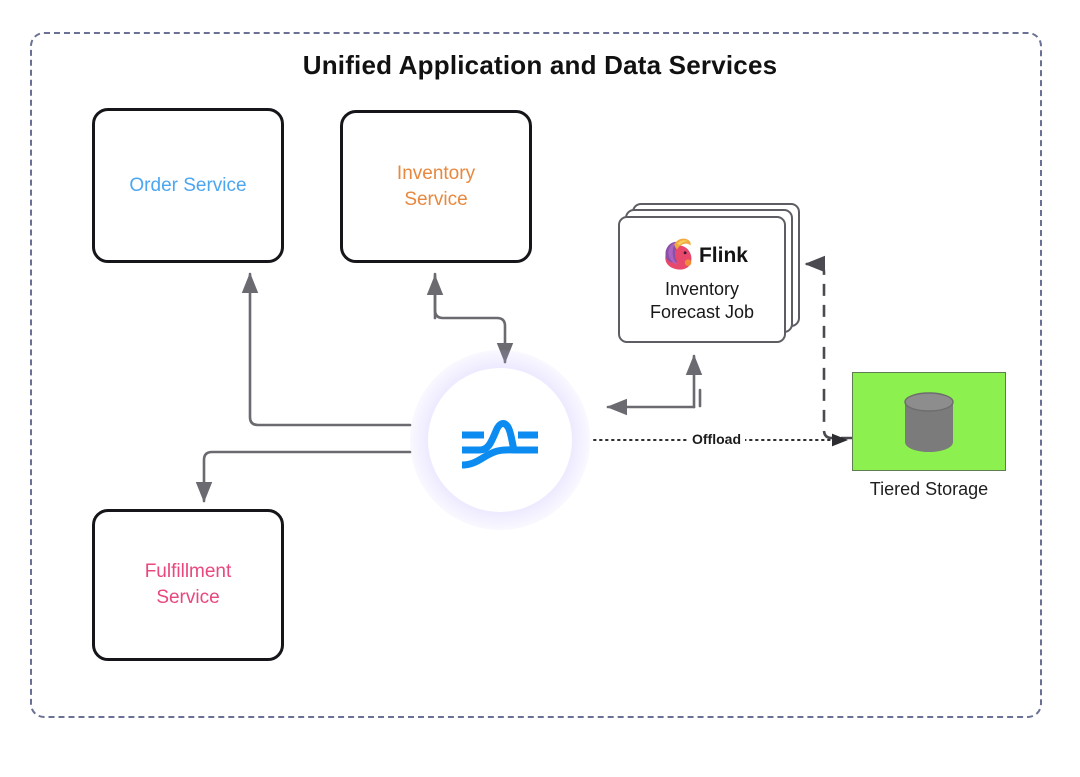 This screenshot has height=777, width=1080. I want to click on node-tiered-storage: Tiered Storage, so click(929, 436).